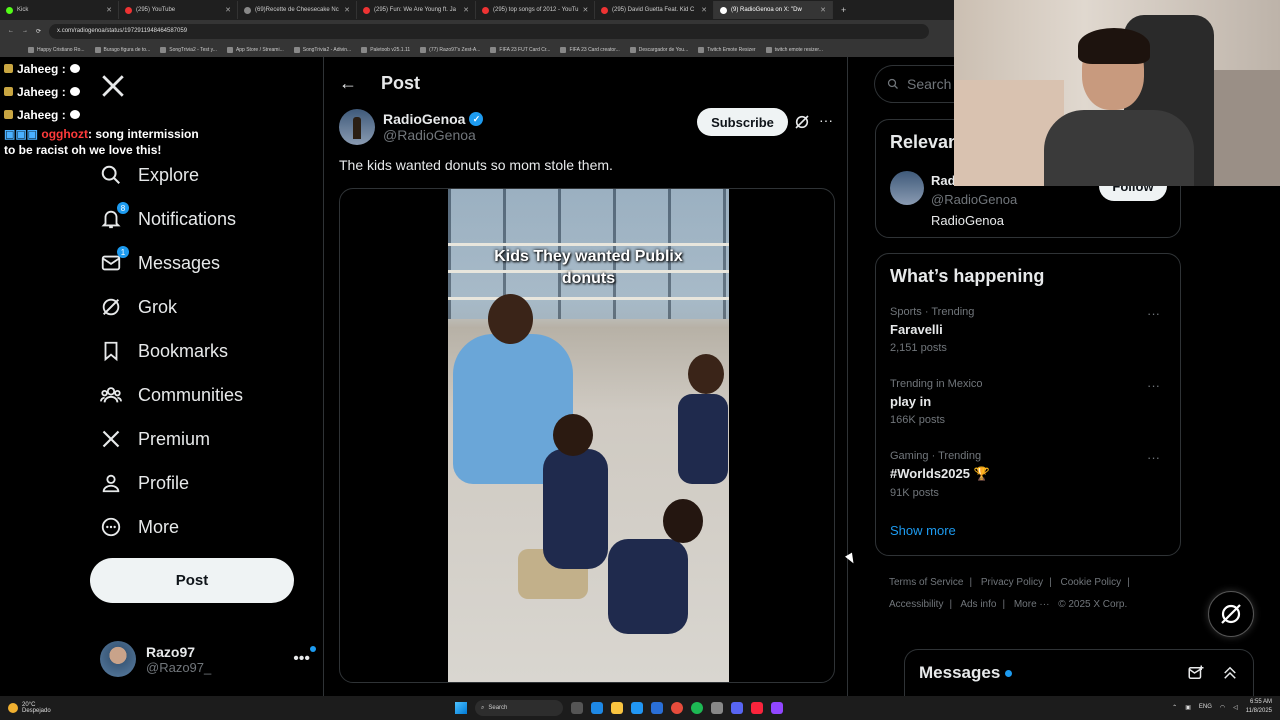  Describe the element at coordinates (138, 307) in the screenshot. I see `nav-grok: Grok` at that location.